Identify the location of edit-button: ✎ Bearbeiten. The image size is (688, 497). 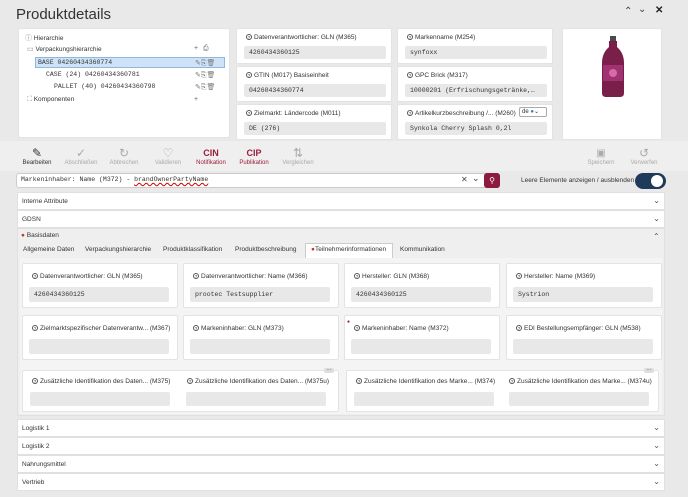
(37, 157).